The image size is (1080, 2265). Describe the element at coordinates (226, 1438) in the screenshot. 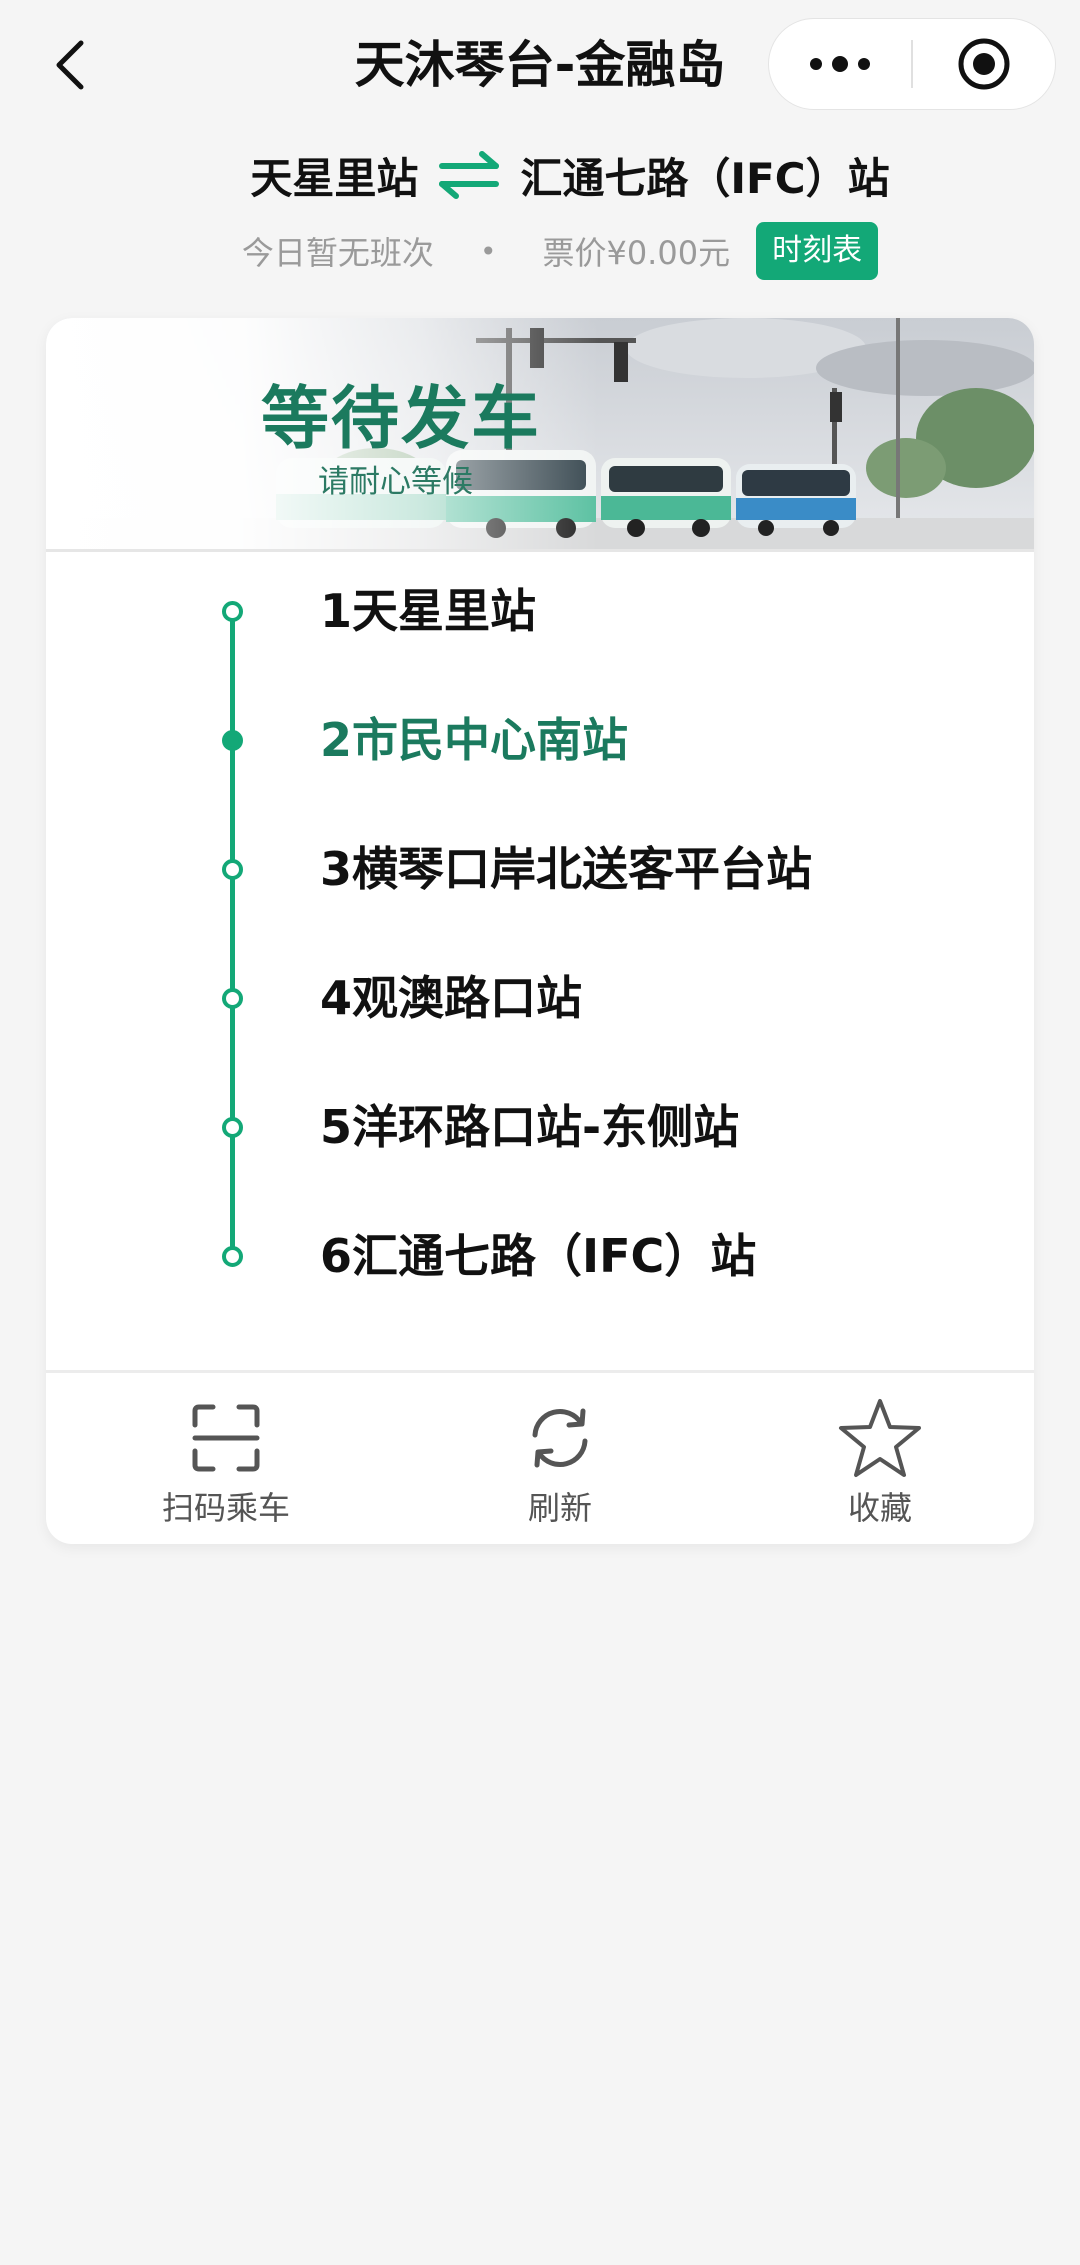

I see `scan-icon` at that location.